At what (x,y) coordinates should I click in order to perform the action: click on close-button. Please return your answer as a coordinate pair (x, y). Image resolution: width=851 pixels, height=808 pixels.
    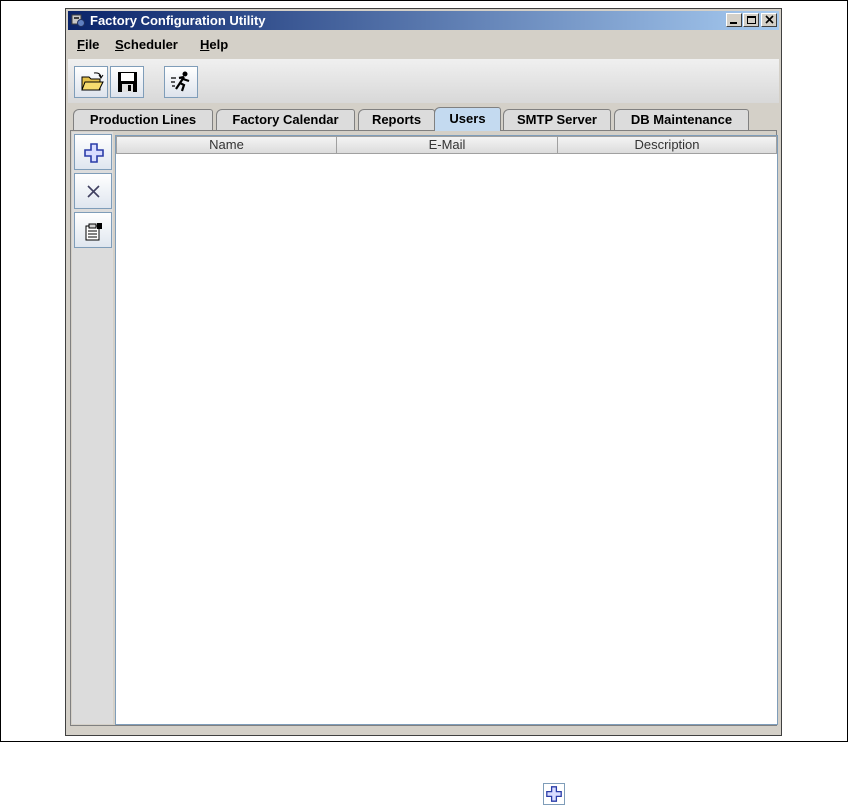
    Looking at the image, I should click on (769, 20).